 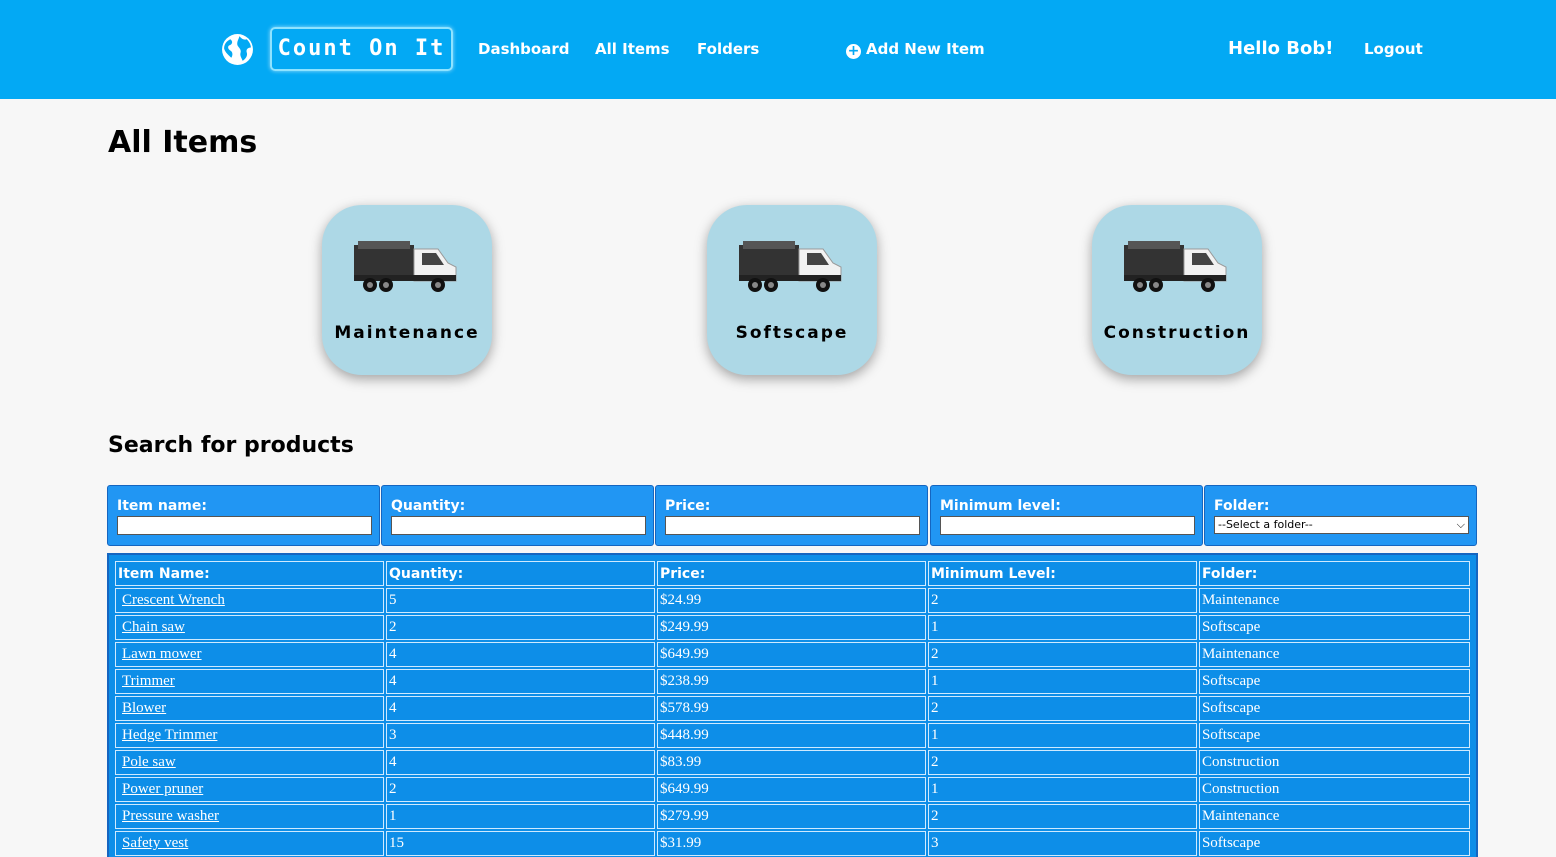 I want to click on add-new-item-link: + Add New Item, so click(x=915, y=49).